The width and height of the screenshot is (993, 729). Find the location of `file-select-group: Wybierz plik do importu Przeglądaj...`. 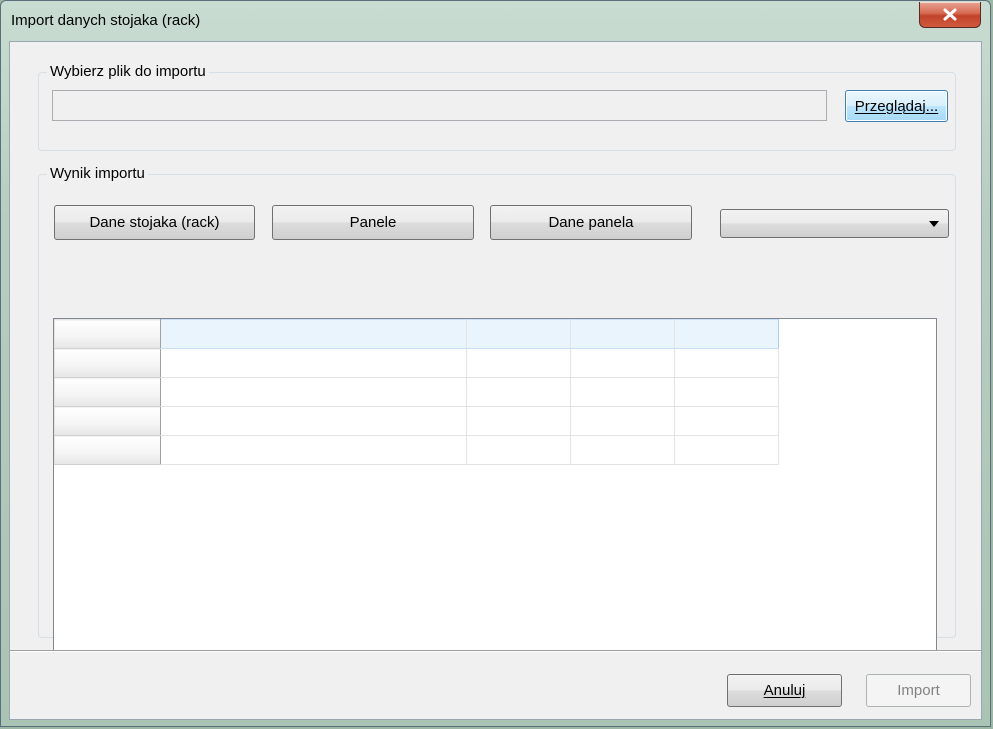

file-select-group: Wybierz plik do importu Przeglądaj... is located at coordinates (497, 107).